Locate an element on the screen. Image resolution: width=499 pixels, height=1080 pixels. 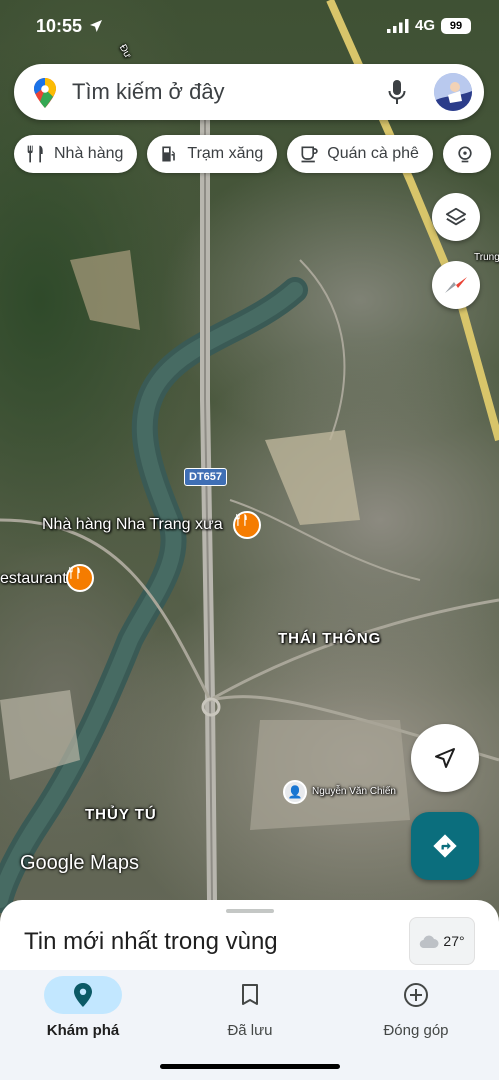
directions-icon is located at coordinates (445, 846).